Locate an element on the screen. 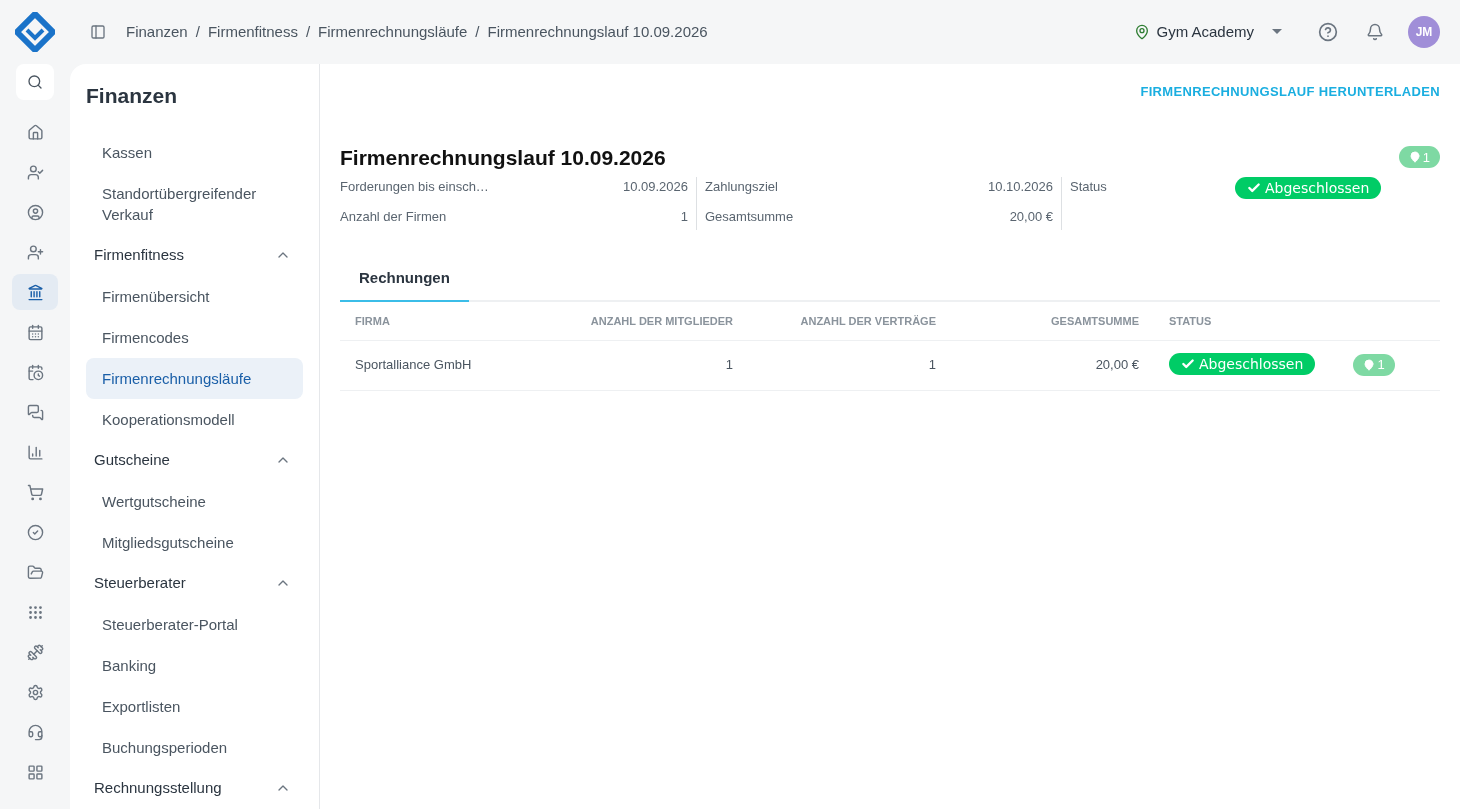  detail-label: Status is located at coordinates (1089, 187).